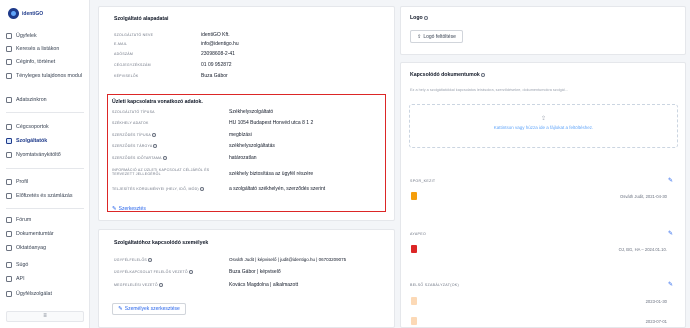  Describe the element at coordinates (20, 279) in the screenshot. I see `sidebar-item-label: API` at that location.